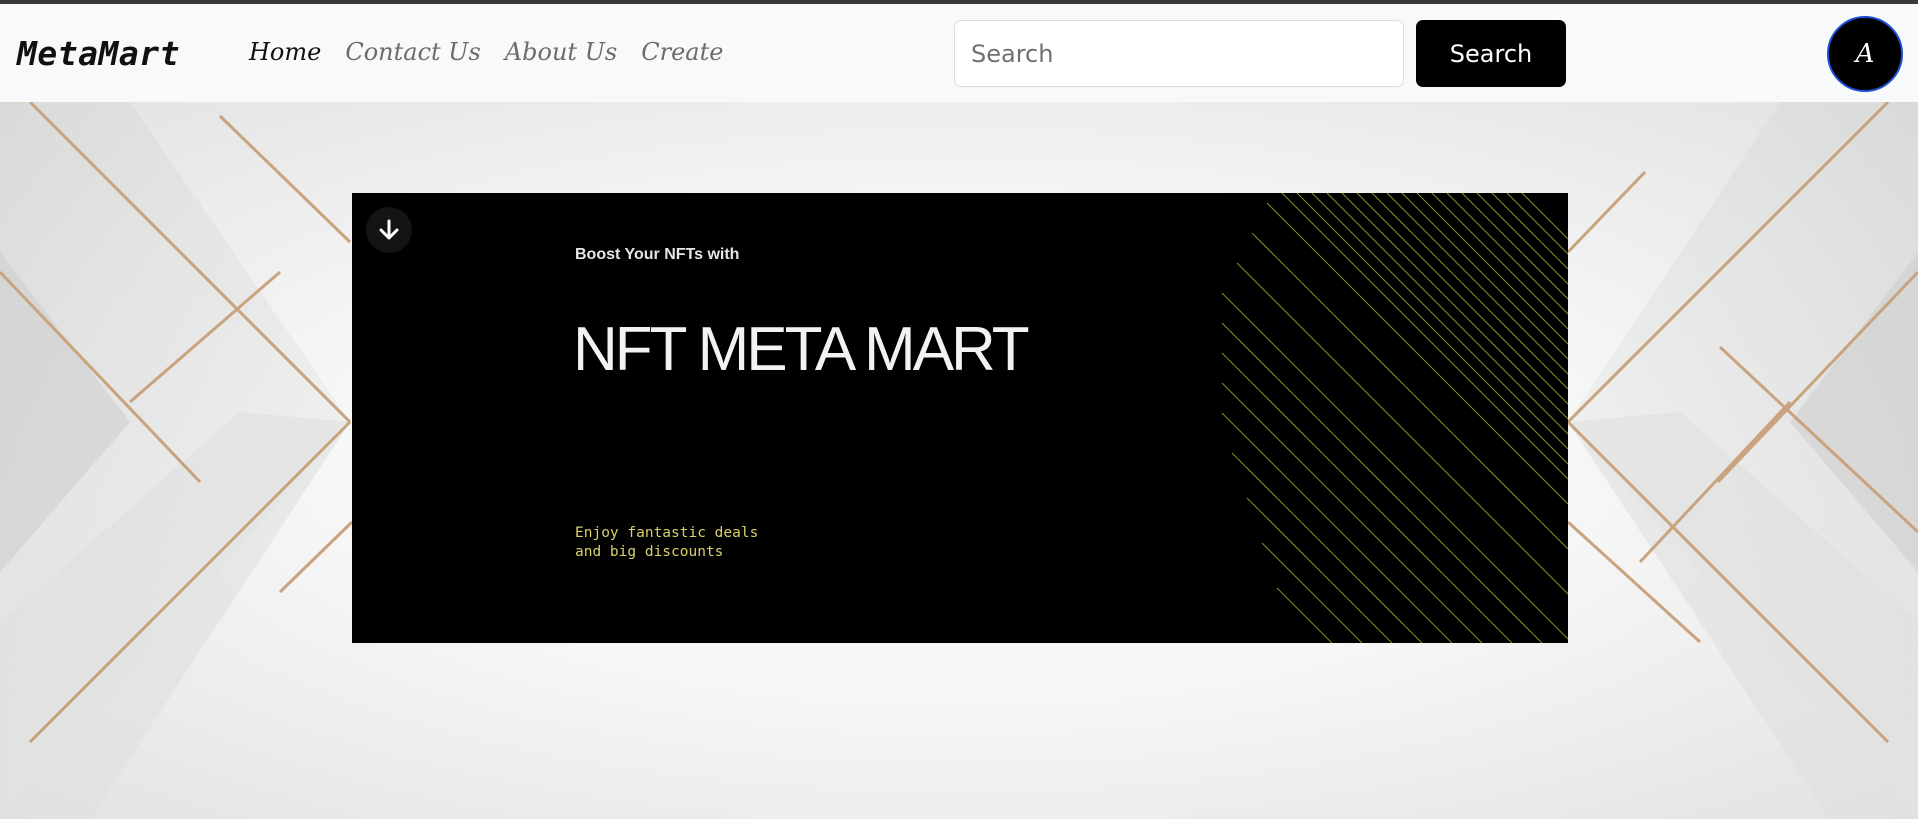 Image resolution: width=1918 pixels, height=819 pixels. Describe the element at coordinates (98, 53) in the screenshot. I see `brand-logo: MetaMart` at that location.